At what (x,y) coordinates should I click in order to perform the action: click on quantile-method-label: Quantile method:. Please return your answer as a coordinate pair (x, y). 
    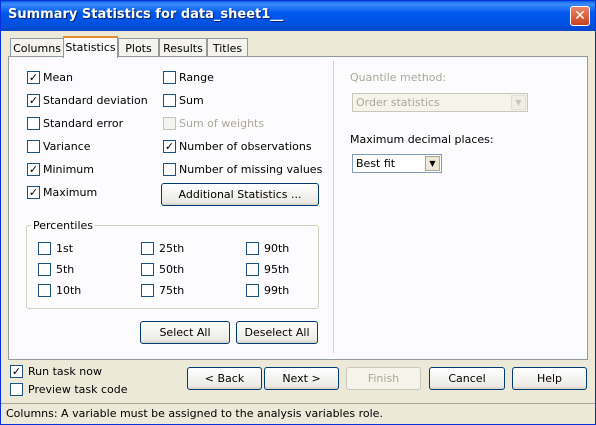
    Looking at the image, I should click on (398, 77).